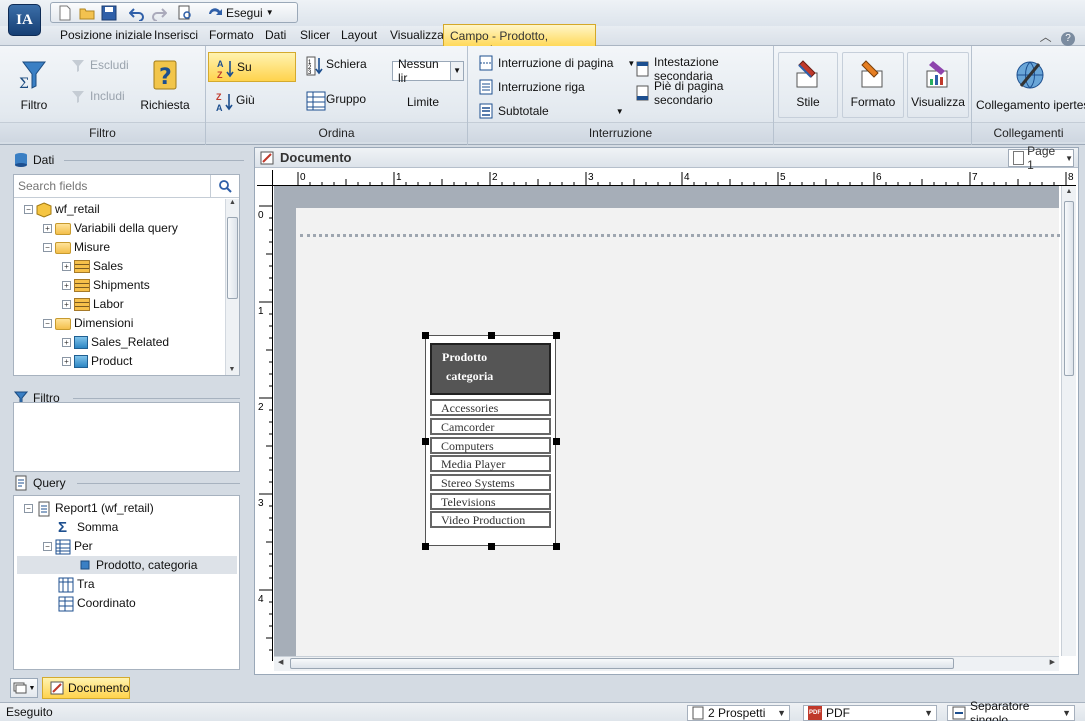 This screenshot has height=721, width=1085. Describe the element at coordinates (591, 177) in the screenshot. I see `ruler-label: 3` at that location.